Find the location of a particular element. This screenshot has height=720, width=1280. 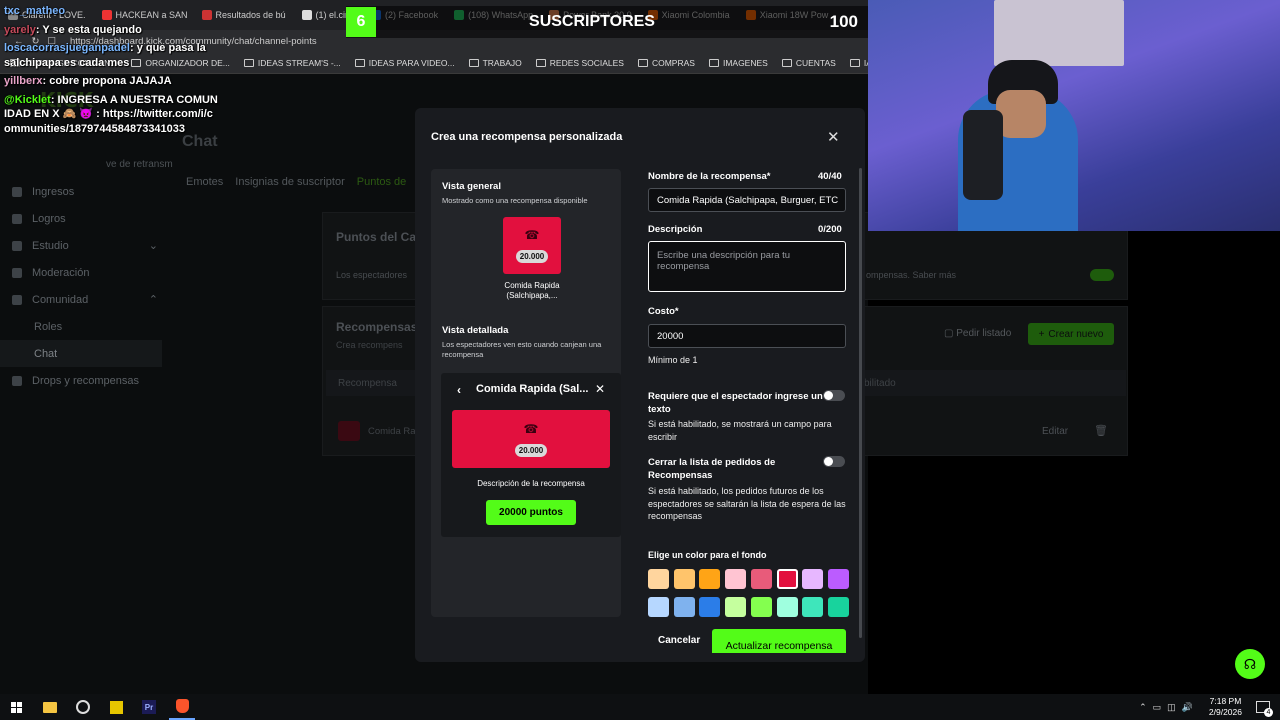

detail-close-icon: ✕ is located at coordinates (600, 389).